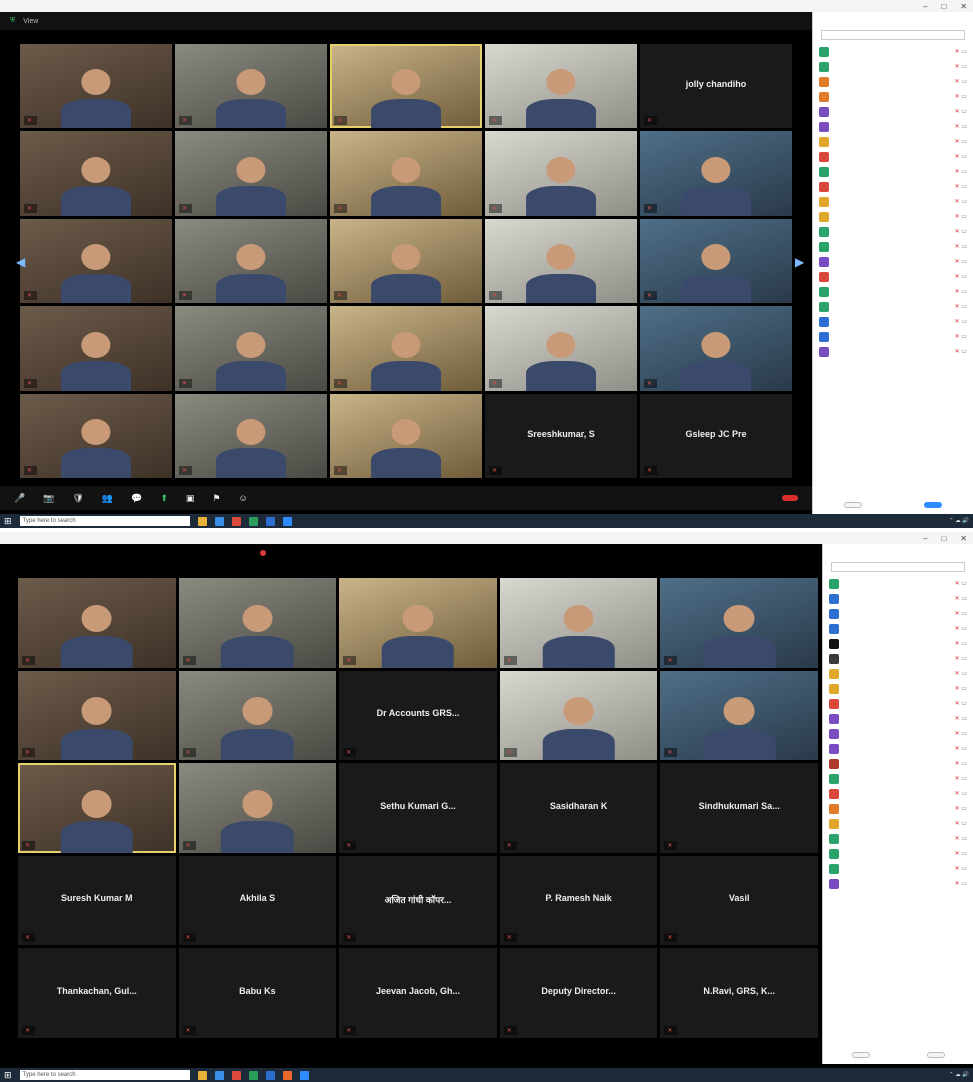 Image resolution: width=973 pixels, height=1082 pixels. I want to click on participant-tile: Sasidharan K ✕, so click(578, 808).